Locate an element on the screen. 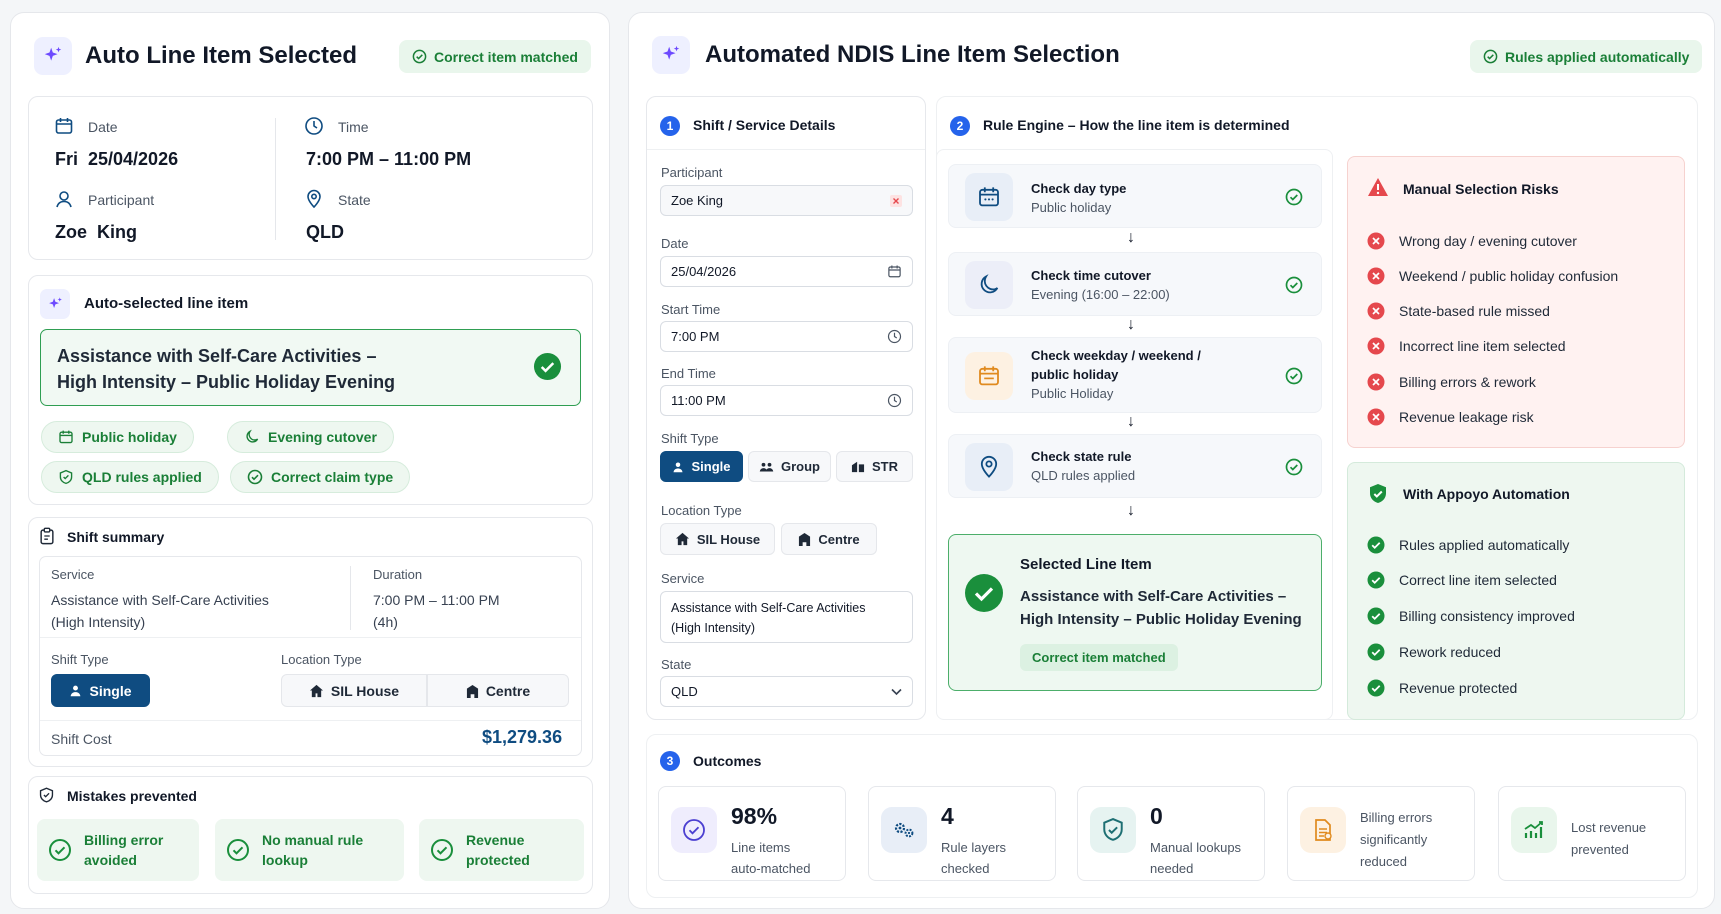 The height and width of the screenshot is (914, 1721). risk-label: Weekend / public holiday confusion is located at coordinates (1509, 276).